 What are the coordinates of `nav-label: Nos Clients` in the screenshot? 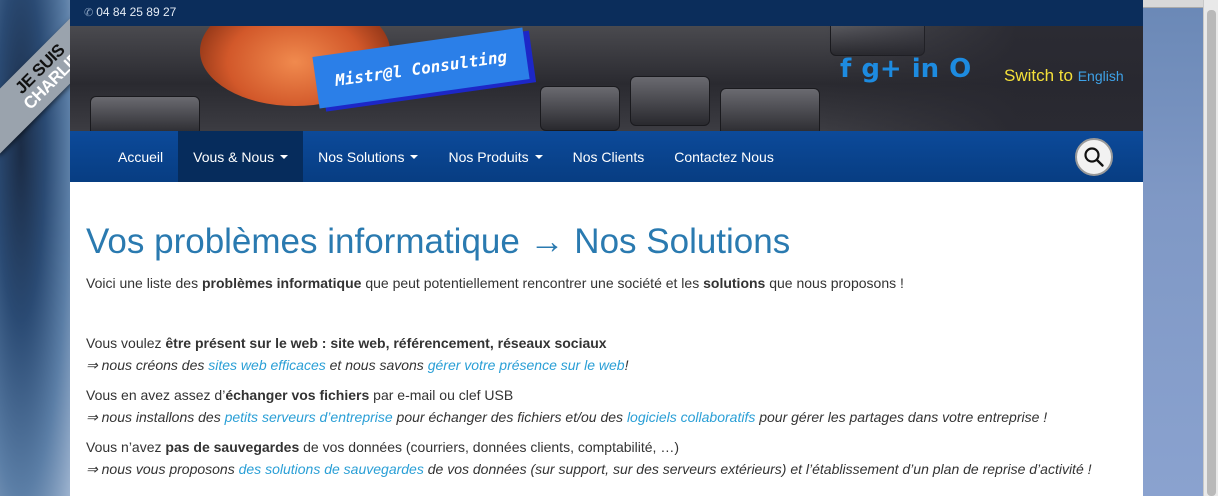 It's located at (608, 156).